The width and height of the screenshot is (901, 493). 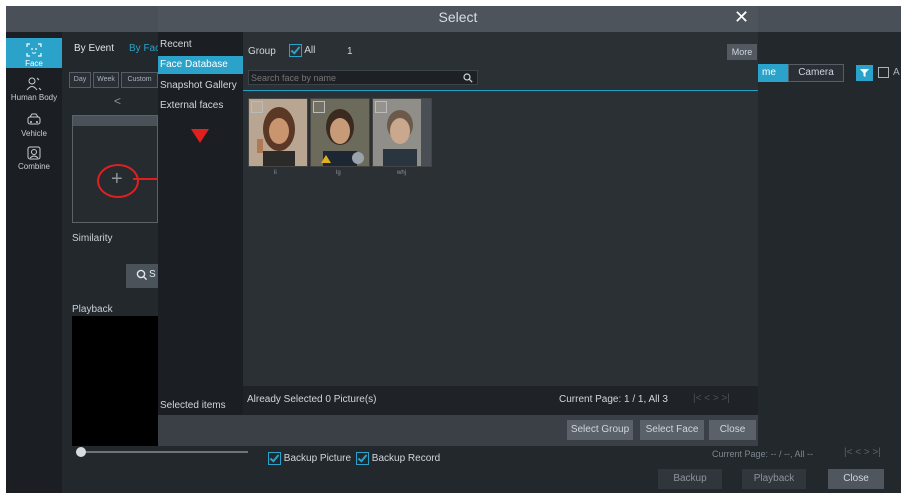 I want to click on search-button: S, so click(x=142, y=276).